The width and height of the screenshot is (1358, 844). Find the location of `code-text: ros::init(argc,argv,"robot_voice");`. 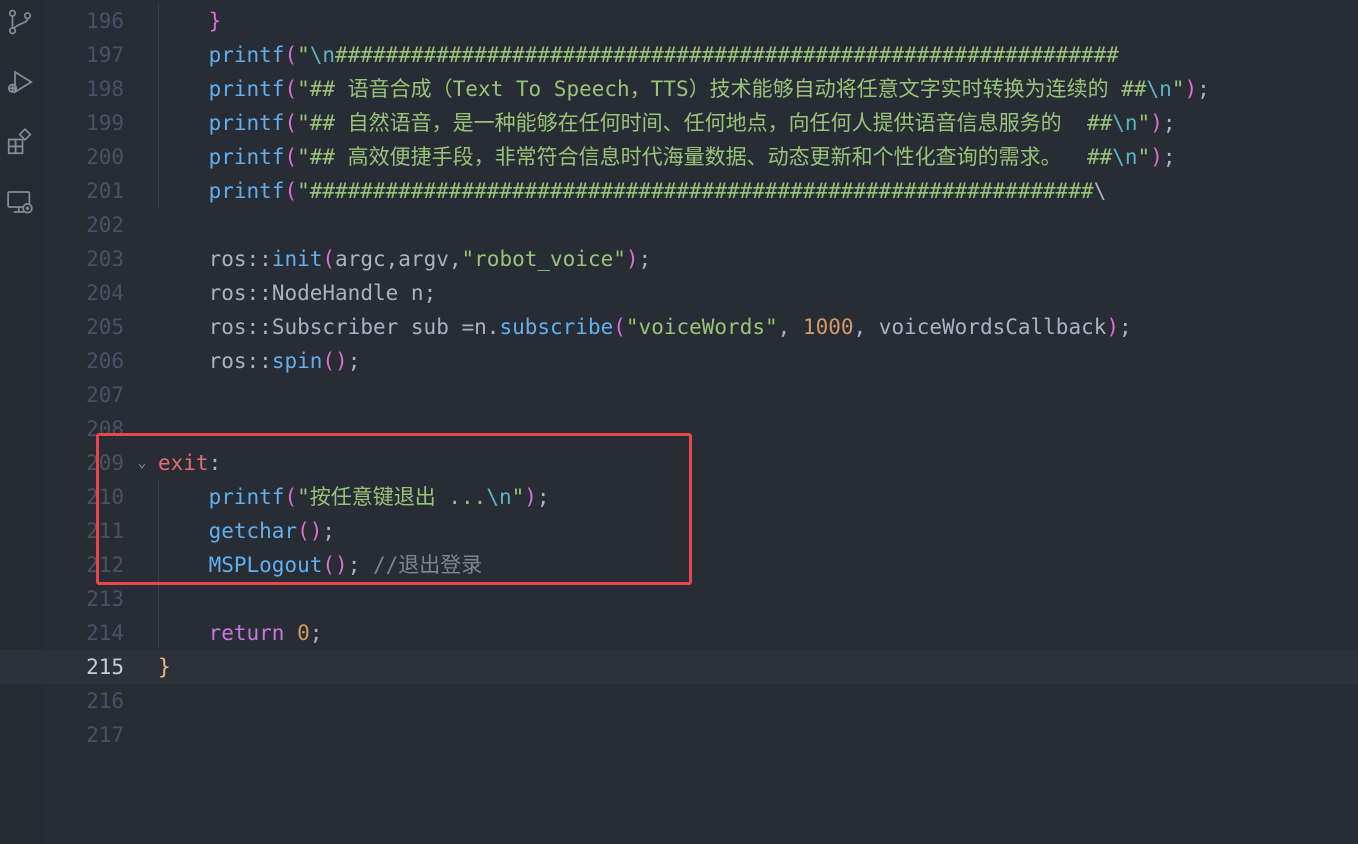

code-text: ros::init(argc,argv,"robot_voice"); is located at coordinates (430, 259).